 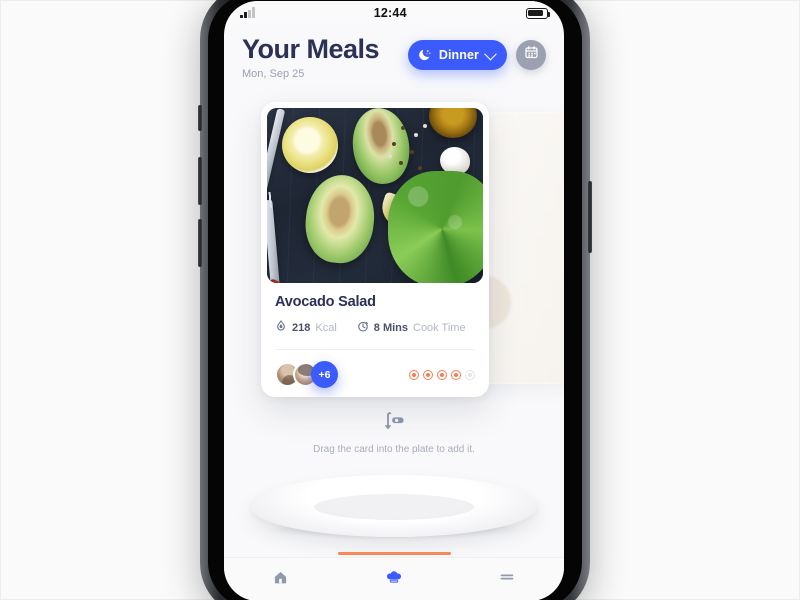 I want to click on home-icon, so click(x=280, y=580).